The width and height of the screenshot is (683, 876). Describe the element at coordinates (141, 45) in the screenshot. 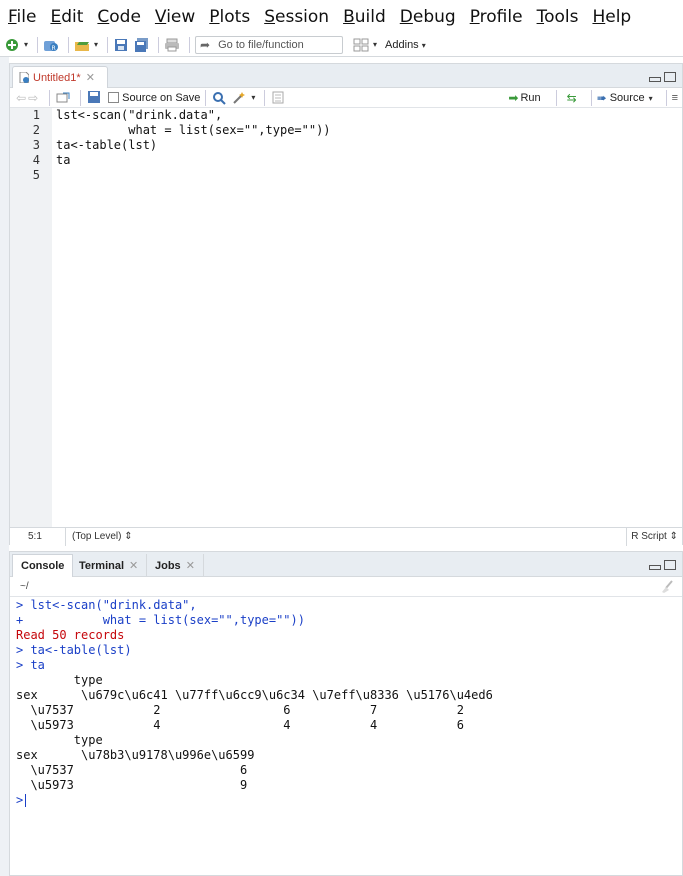

I see `save-all-icon` at that location.